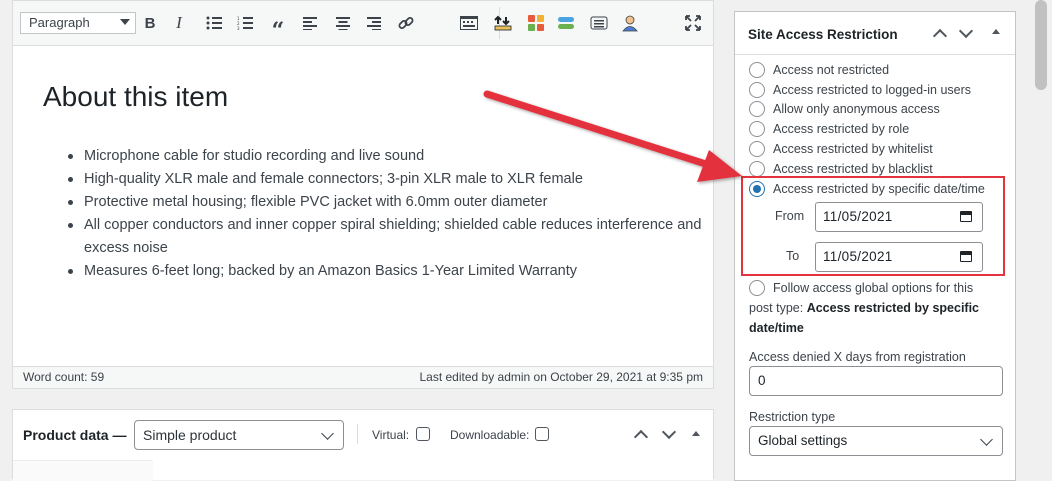  Describe the element at coordinates (790, 216) in the screenshot. I see `from-label: From` at that location.